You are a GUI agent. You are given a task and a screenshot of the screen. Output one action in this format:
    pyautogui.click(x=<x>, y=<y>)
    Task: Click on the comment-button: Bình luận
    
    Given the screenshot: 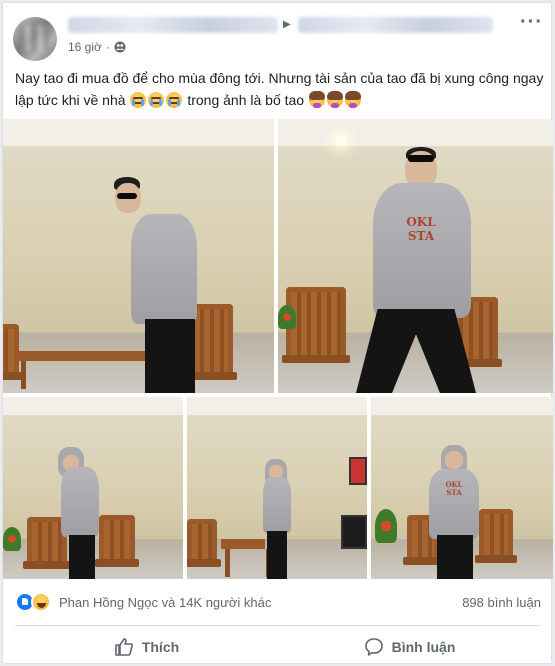 What is the action you would take?
    pyautogui.click(x=409, y=647)
    